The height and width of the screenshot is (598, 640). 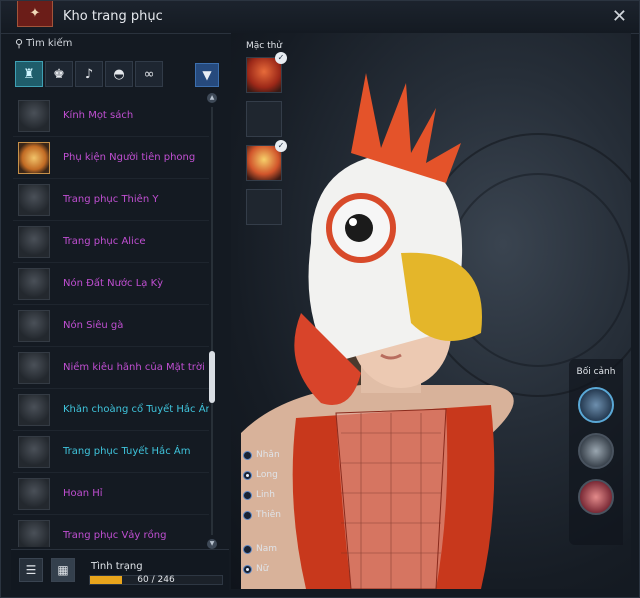 I want to click on list-item: Phụ kiện Người tiên phong, so click(x=111, y=158).